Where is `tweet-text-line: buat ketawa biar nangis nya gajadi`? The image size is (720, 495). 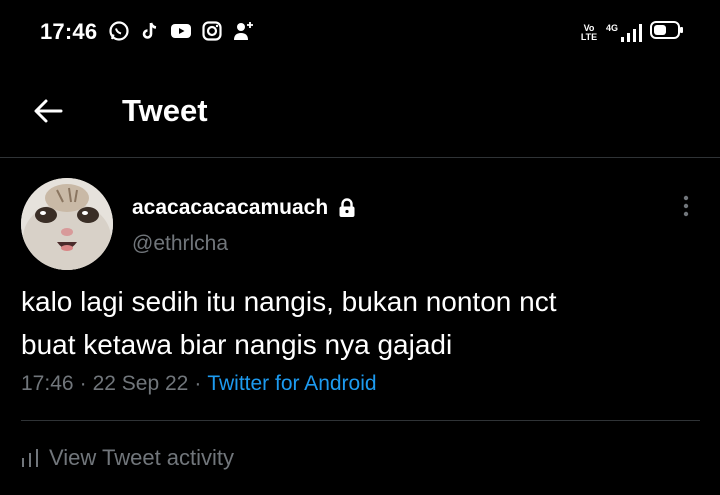 tweet-text-line: buat ketawa biar nangis nya gajadi is located at coordinates (237, 344).